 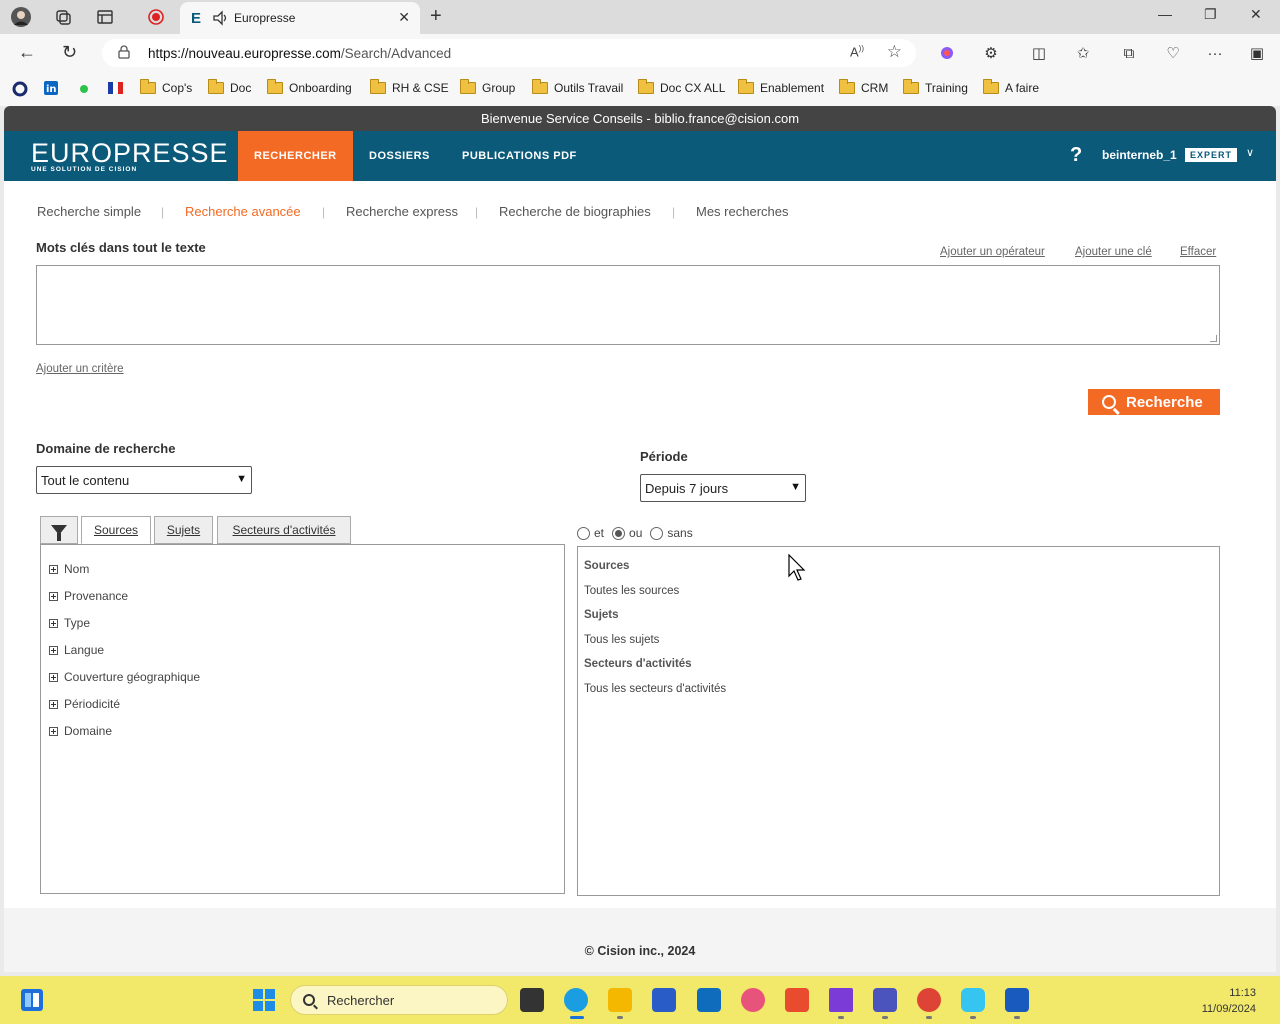 I want to click on split-screen-icon: ◫, so click(x=1039, y=53).